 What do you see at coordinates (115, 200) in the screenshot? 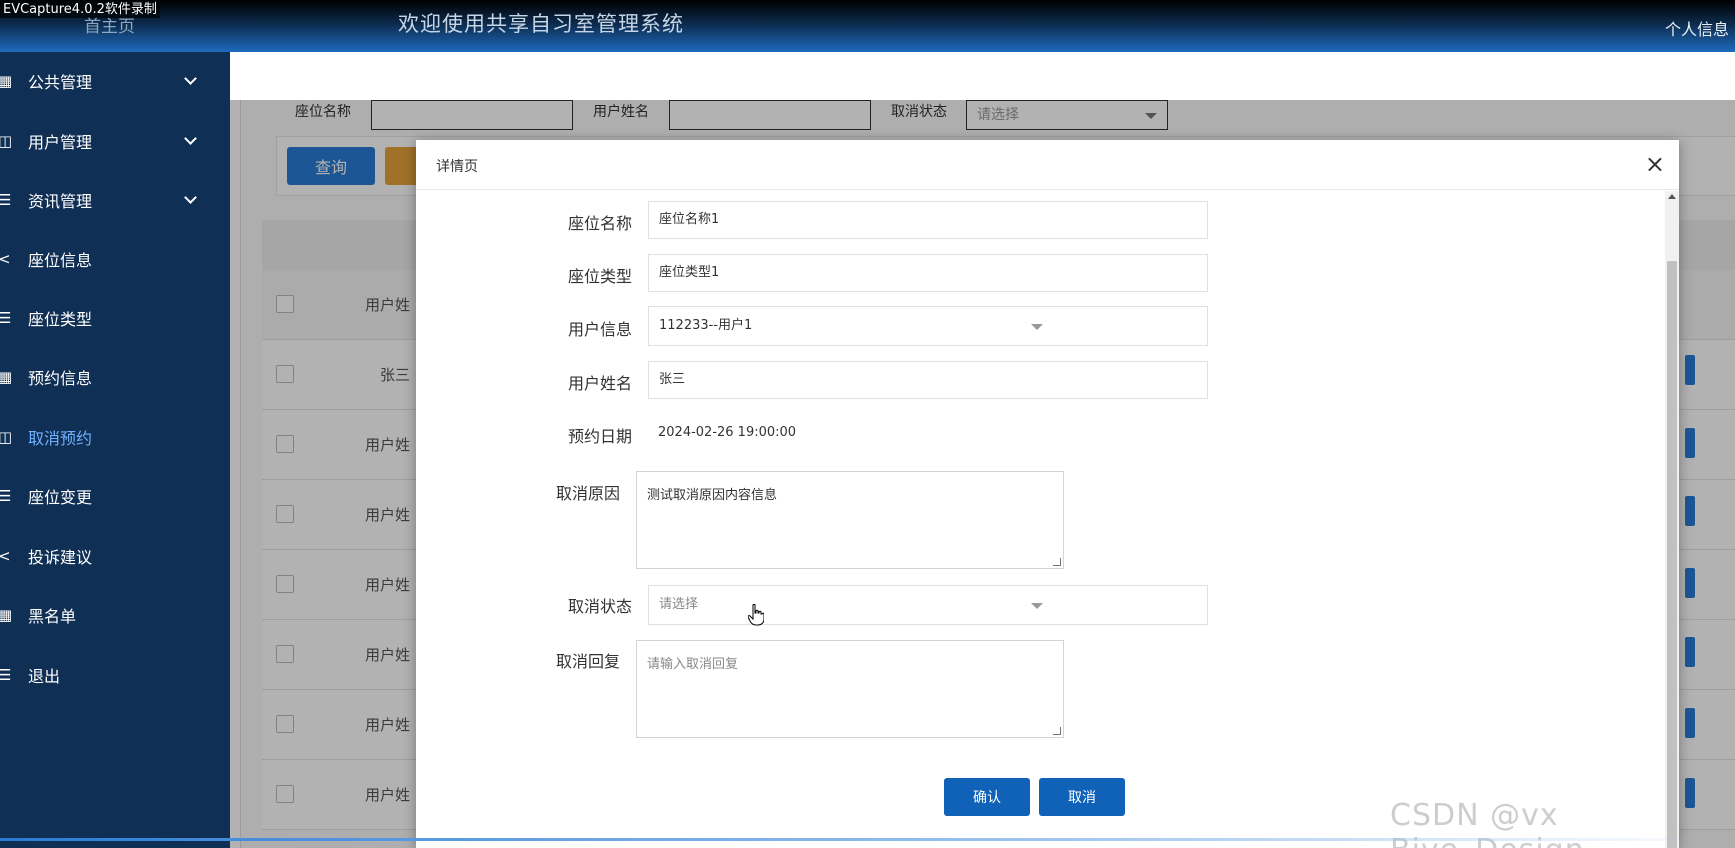
I see `sidebar-item-news-management: ☰ 资讯管理` at bounding box center [115, 200].